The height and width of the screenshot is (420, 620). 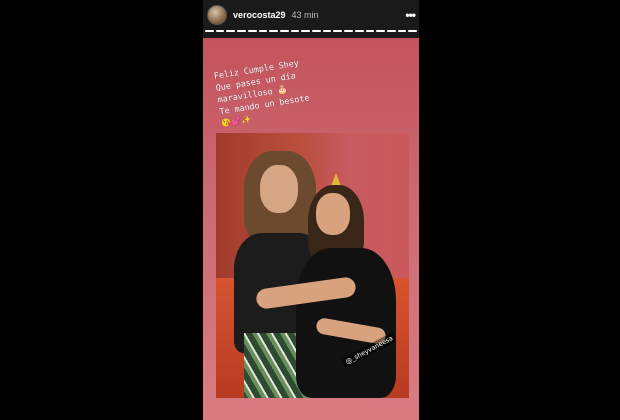 What do you see at coordinates (279, 189) in the screenshot?
I see `photo-person-left-face` at bounding box center [279, 189].